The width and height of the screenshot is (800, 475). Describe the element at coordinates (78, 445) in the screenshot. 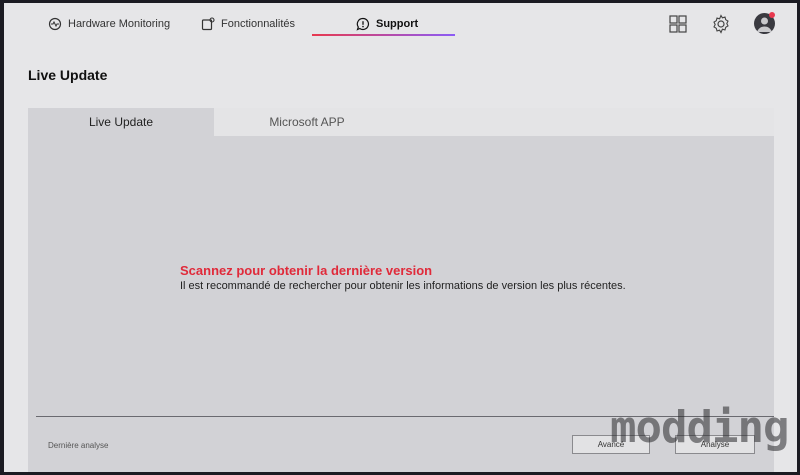

I see `last-scan-label: Dernière analyse` at that location.